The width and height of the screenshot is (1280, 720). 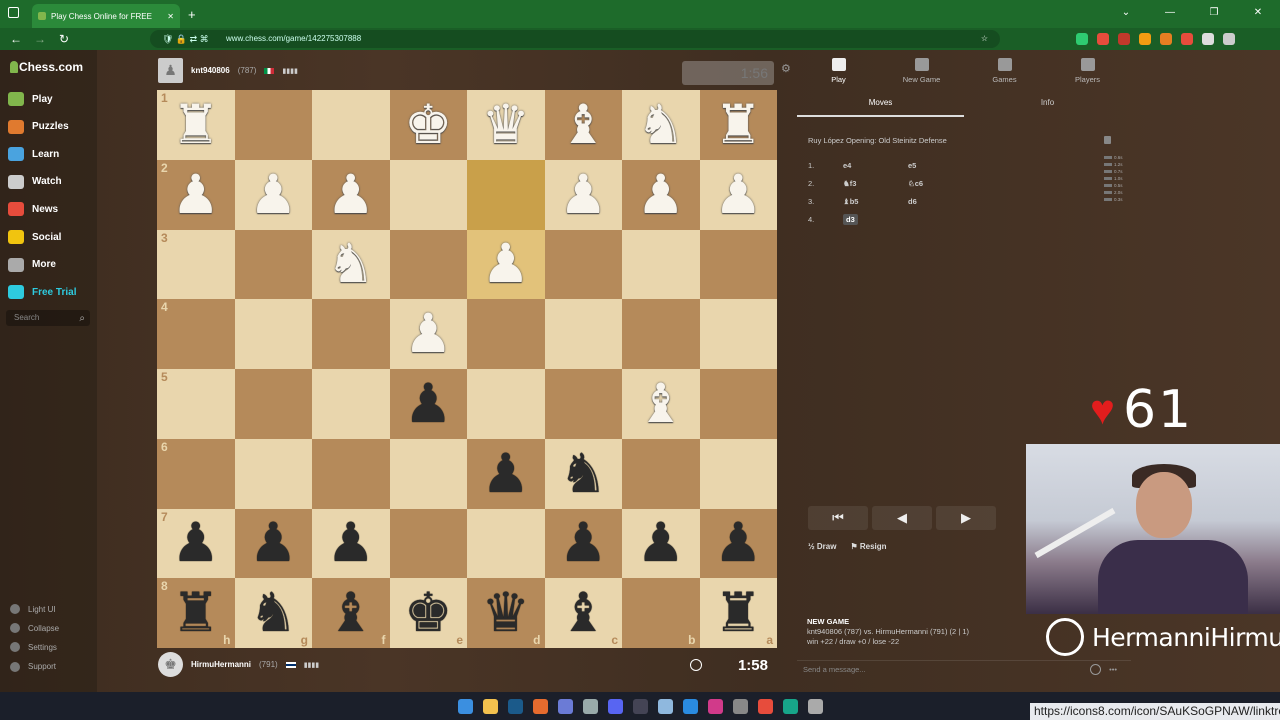 What do you see at coordinates (170, 16) in the screenshot?
I see `tab-close-icon: ✕` at bounding box center [170, 16].